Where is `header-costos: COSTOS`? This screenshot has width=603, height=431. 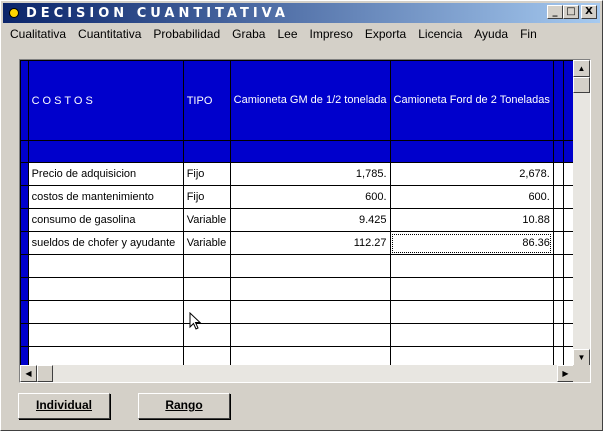 header-costos: COSTOS is located at coordinates (105, 100).